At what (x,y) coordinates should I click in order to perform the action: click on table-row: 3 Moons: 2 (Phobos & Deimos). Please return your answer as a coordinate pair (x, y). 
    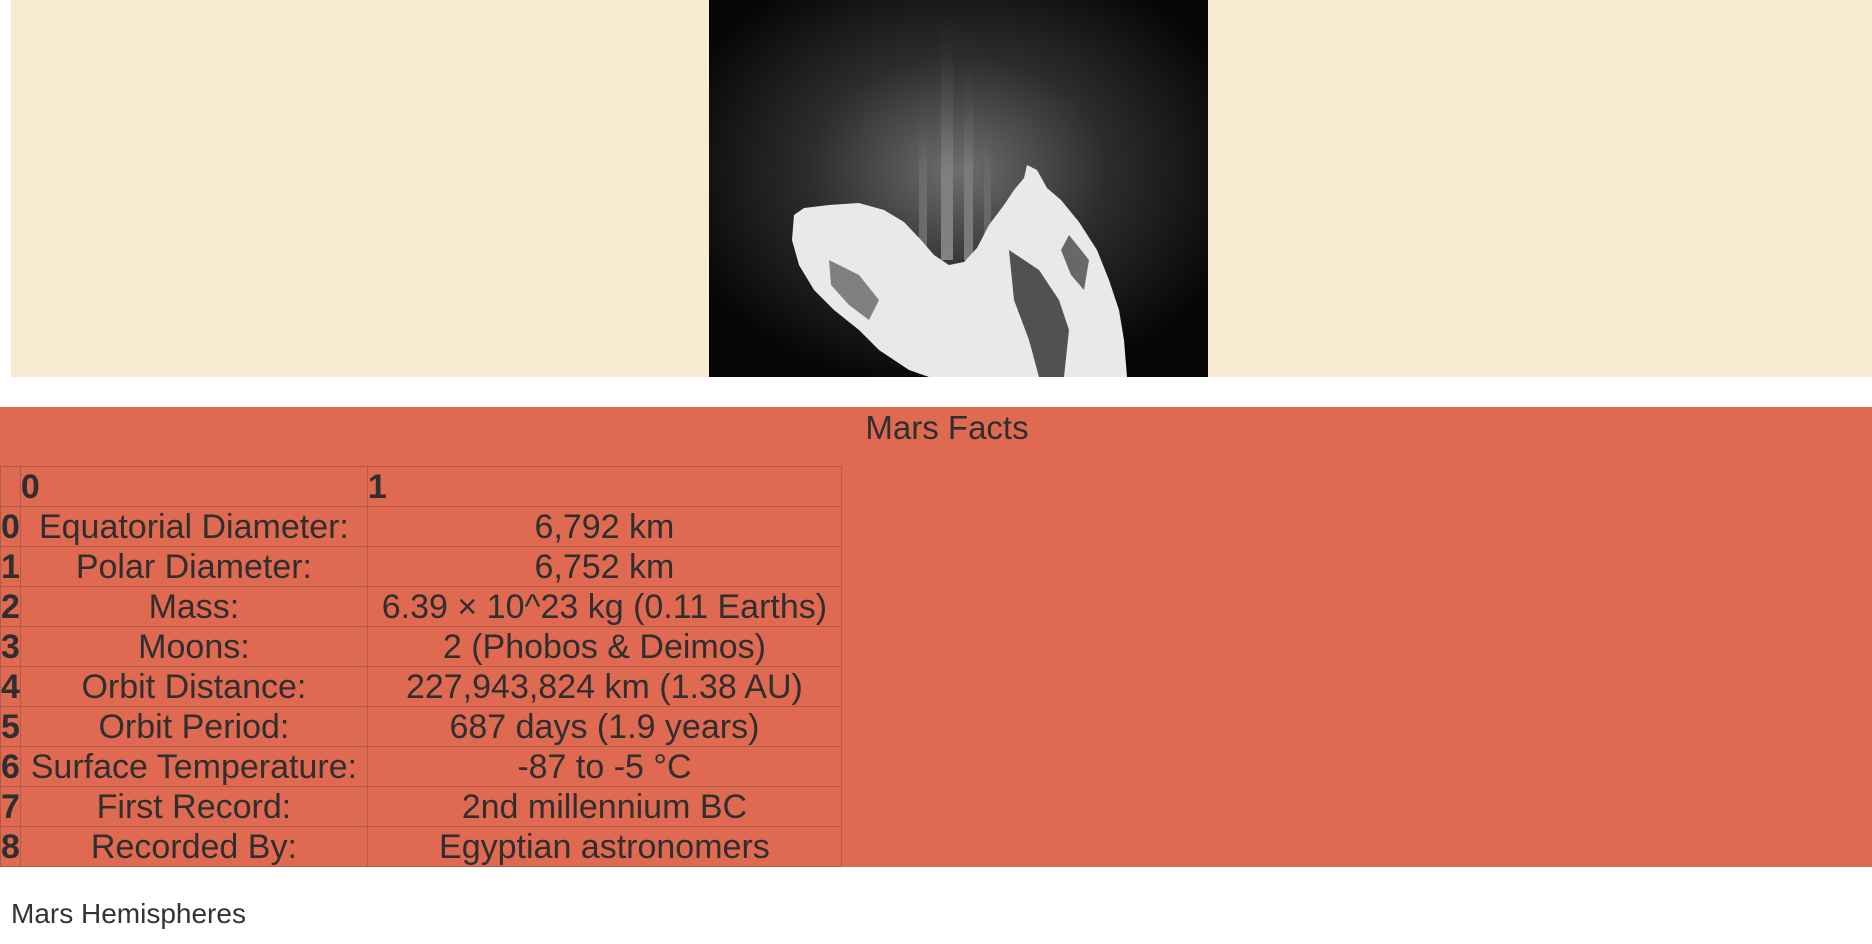
    Looking at the image, I should click on (421, 646).